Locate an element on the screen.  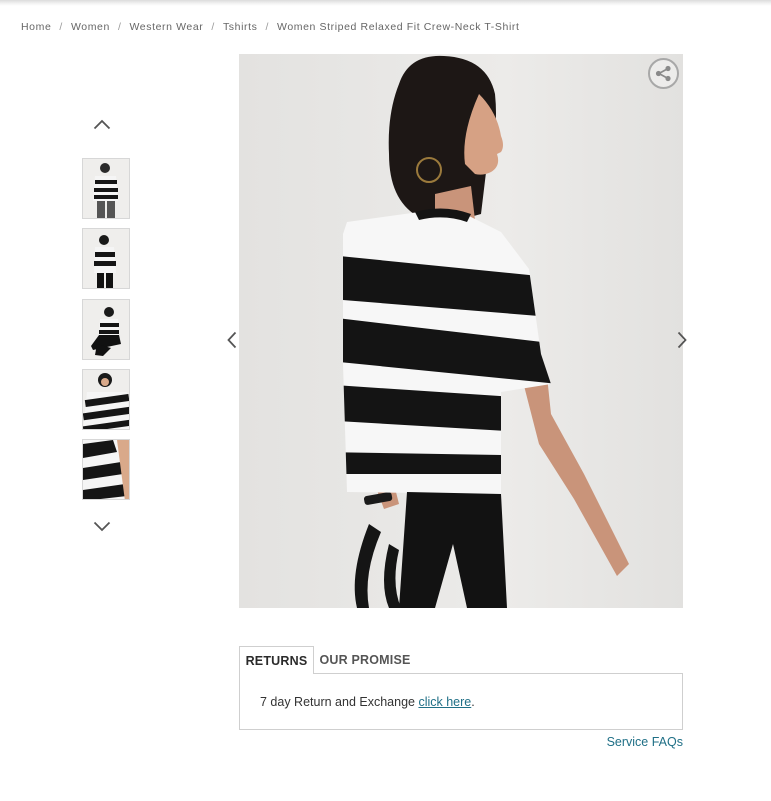
breadcrumb-western-wear: Western Wear is located at coordinates (166, 27).